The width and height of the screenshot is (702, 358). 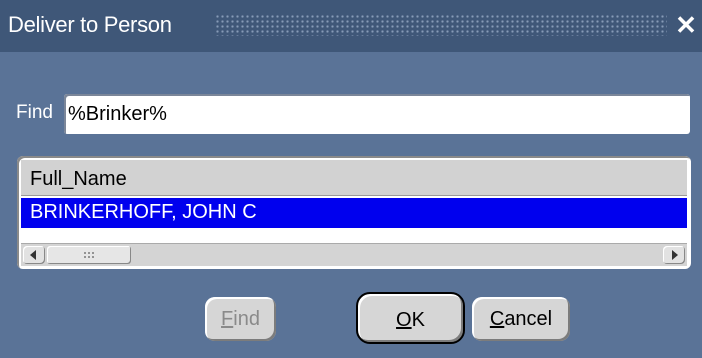 What do you see at coordinates (34, 112) in the screenshot?
I see `find-label: Find` at bounding box center [34, 112].